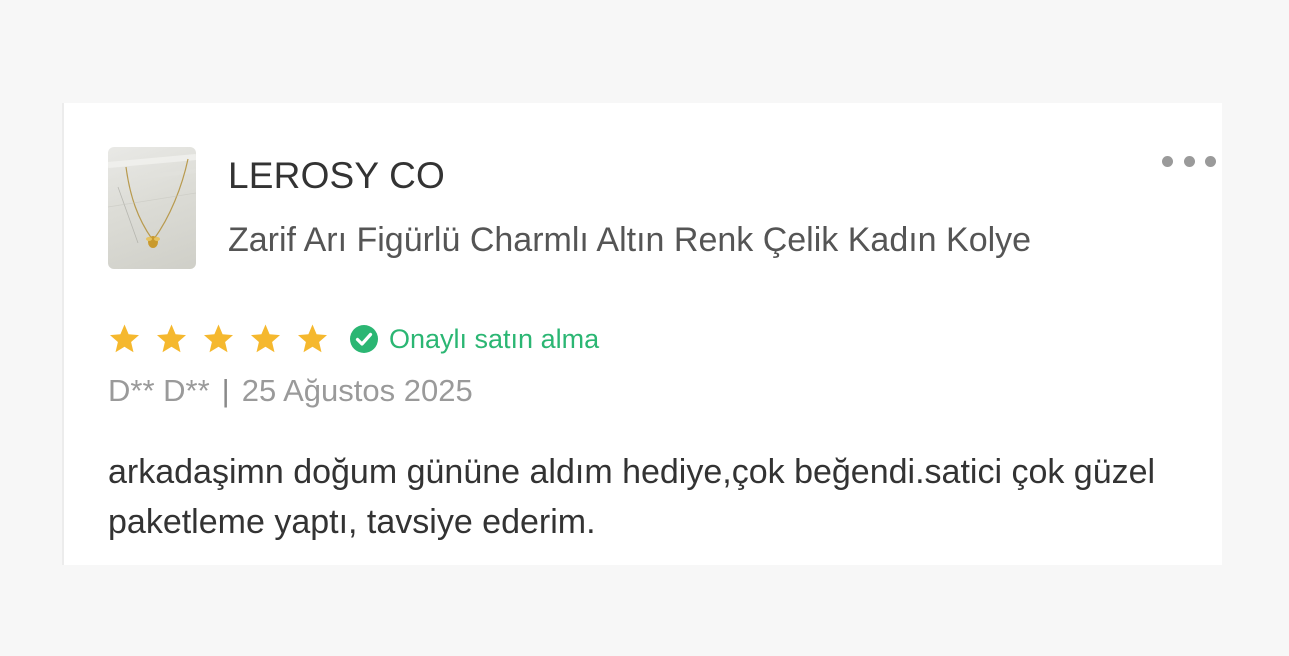 This screenshot has width=1289, height=656. Describe the element at coordinates (364, 339) in the screenshot. I see `check-circle-icon` at that location.